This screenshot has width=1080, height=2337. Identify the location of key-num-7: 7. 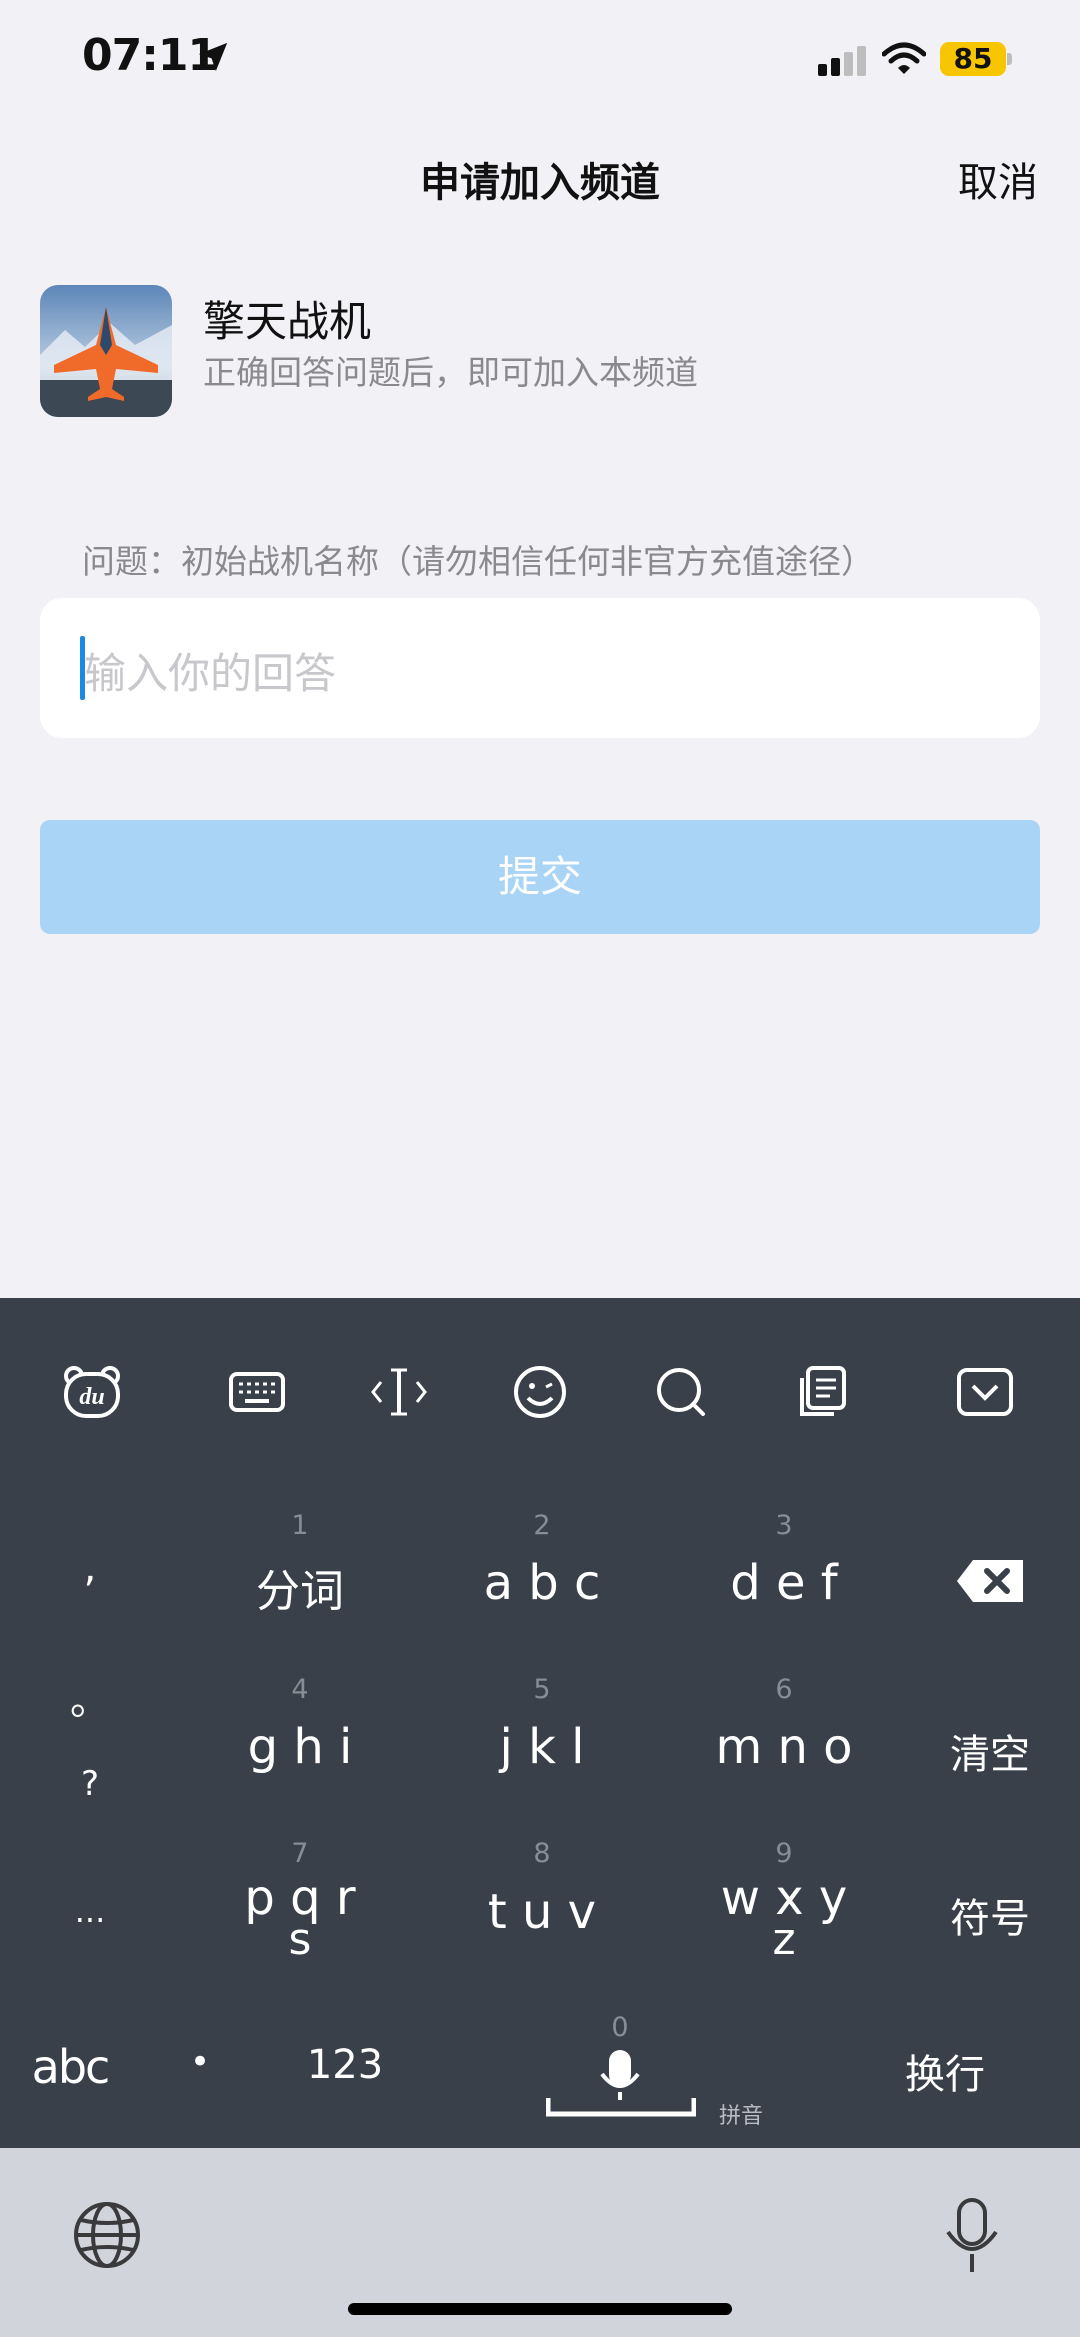
(300, 1853).